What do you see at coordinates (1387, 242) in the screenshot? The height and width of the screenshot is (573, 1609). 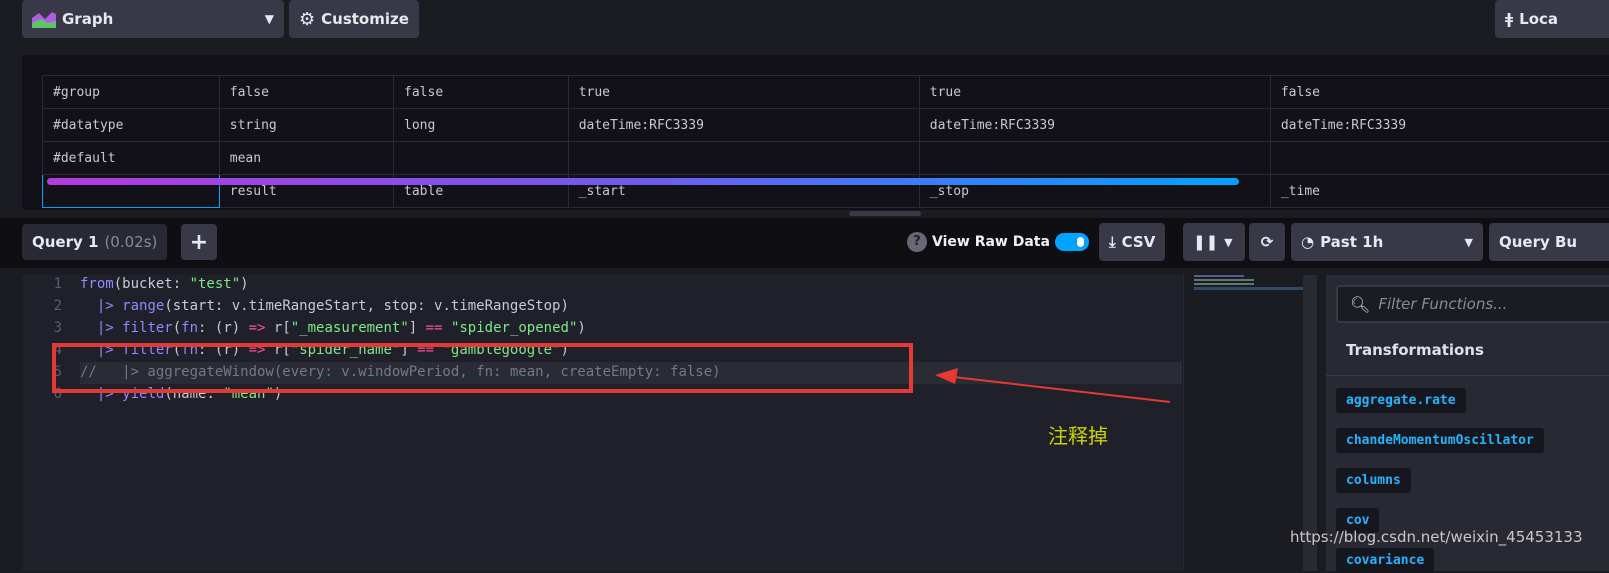 I see `time-range-dropdown: ◔ Past 1h ▼` at bounding box center [1387, 242].